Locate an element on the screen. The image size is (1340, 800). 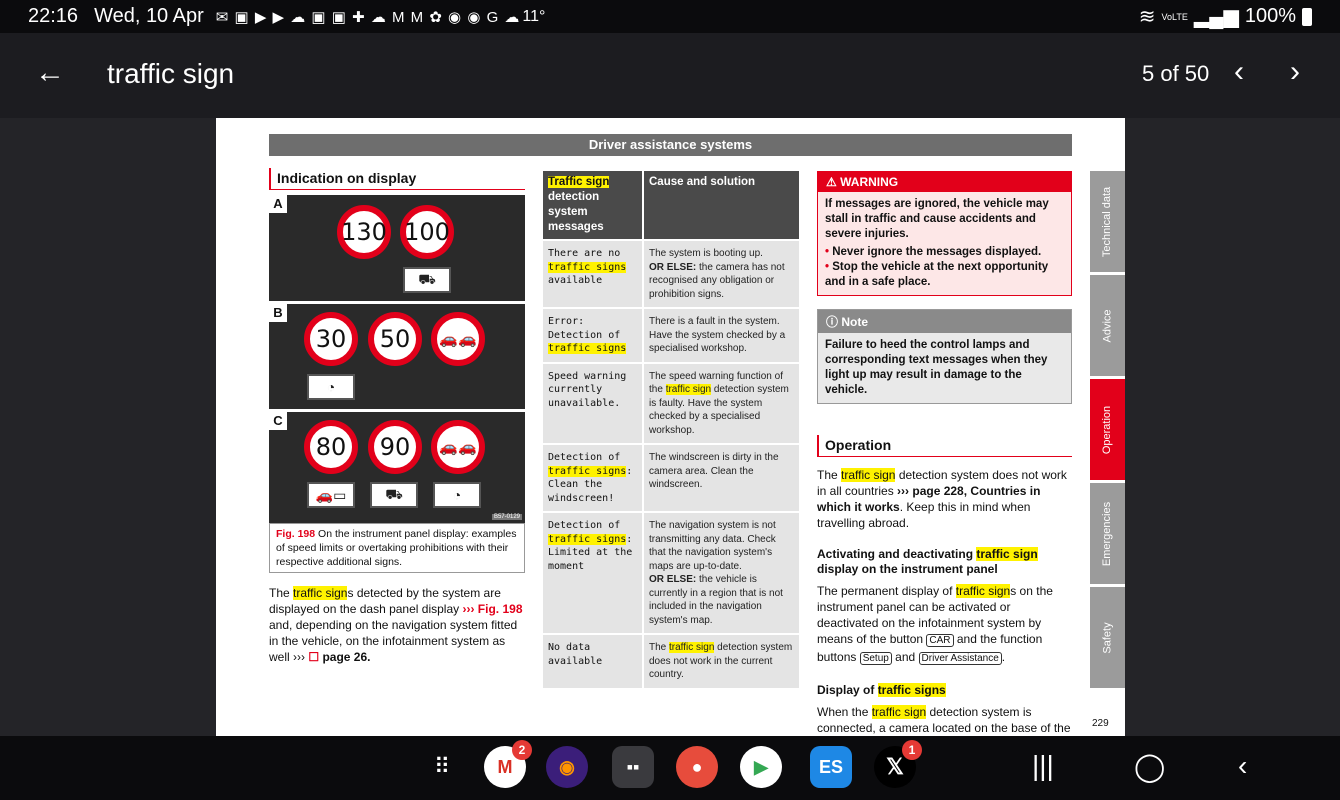
note-title: Note is located at coordinates (855, 322).